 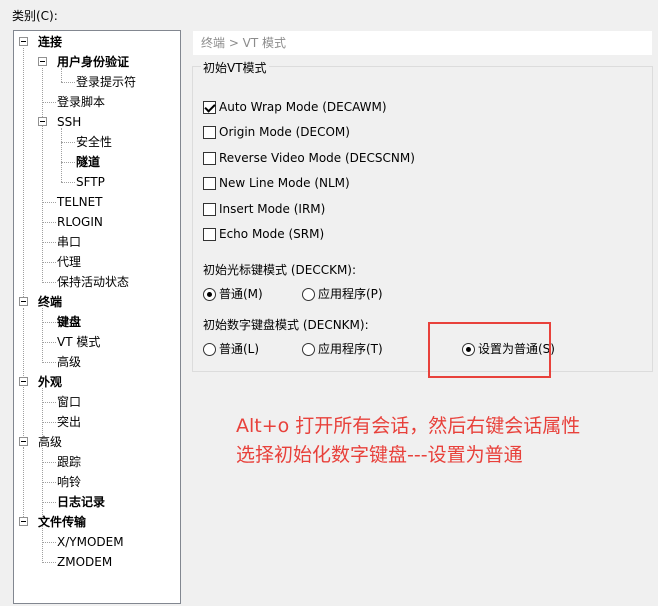 What do you see at coordinates (78, 342) in the screenshot?
I see `tree-item-vt-mode: VT 模式` at bounding box center [78, 342].